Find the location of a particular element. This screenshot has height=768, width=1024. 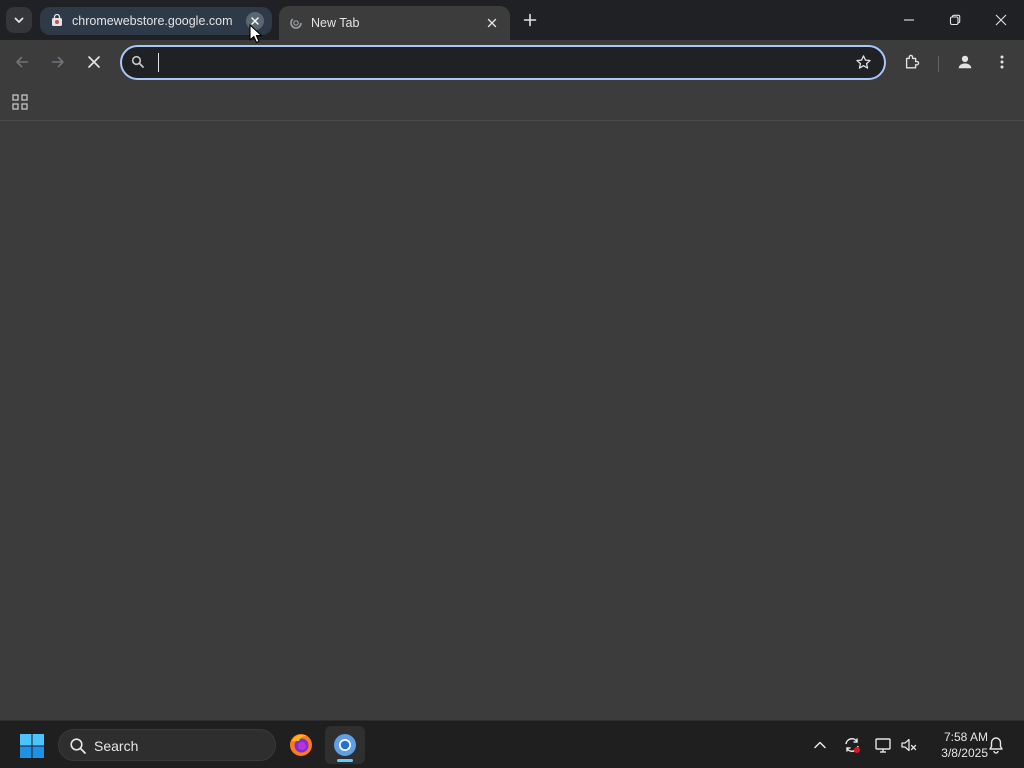

profile-button is located at coordinates (965, 62).